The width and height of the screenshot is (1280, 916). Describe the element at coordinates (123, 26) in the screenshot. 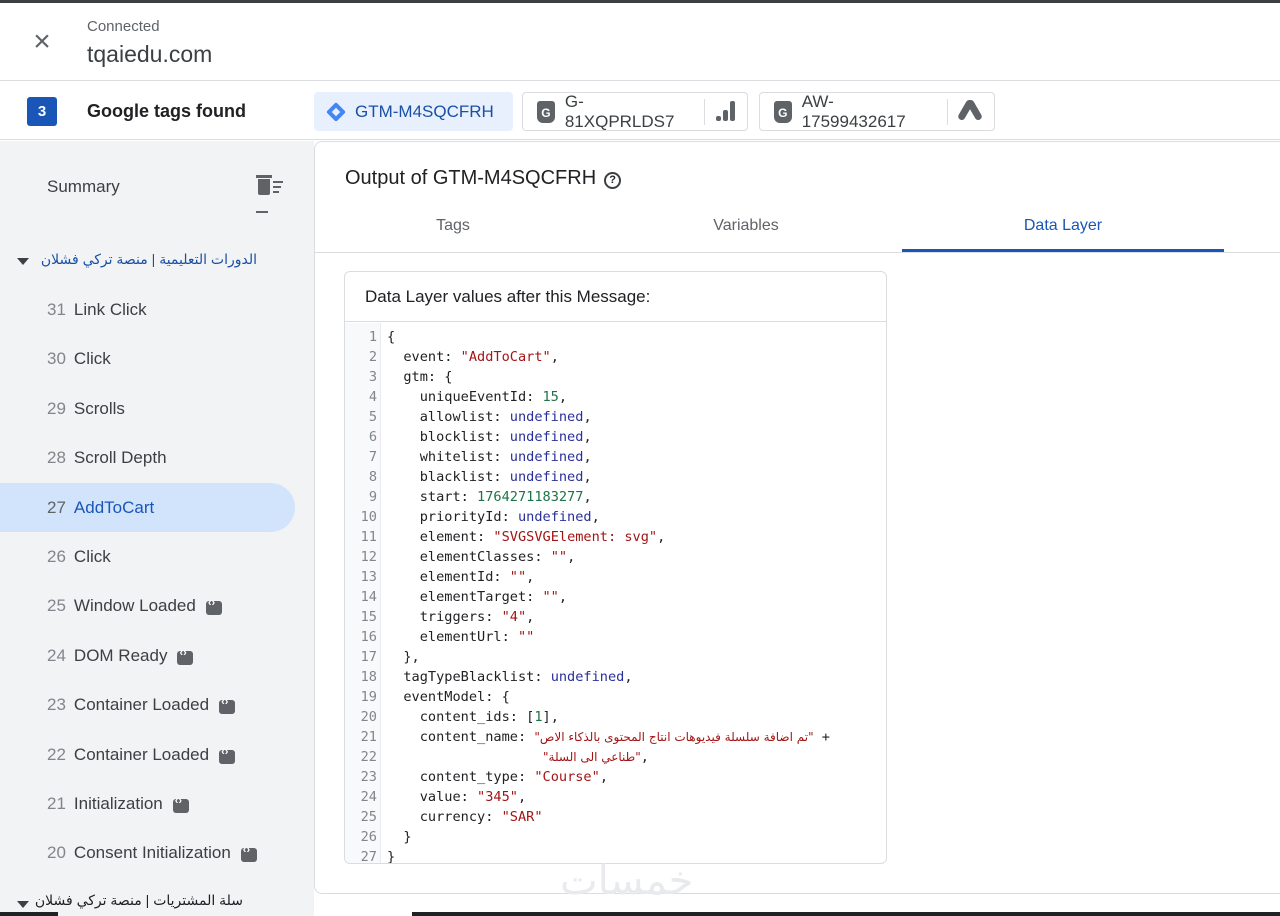

I see `connection-status: Connected` at that location.